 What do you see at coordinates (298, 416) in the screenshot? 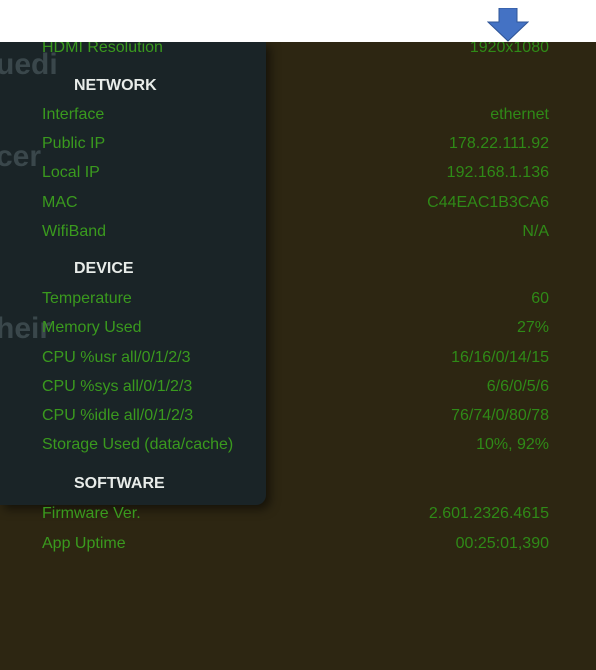
I see `info-row-cpu-idle: CPU %idle all/0/1/2/3 76/74/0/80/78` at bounding box center [298, 416].